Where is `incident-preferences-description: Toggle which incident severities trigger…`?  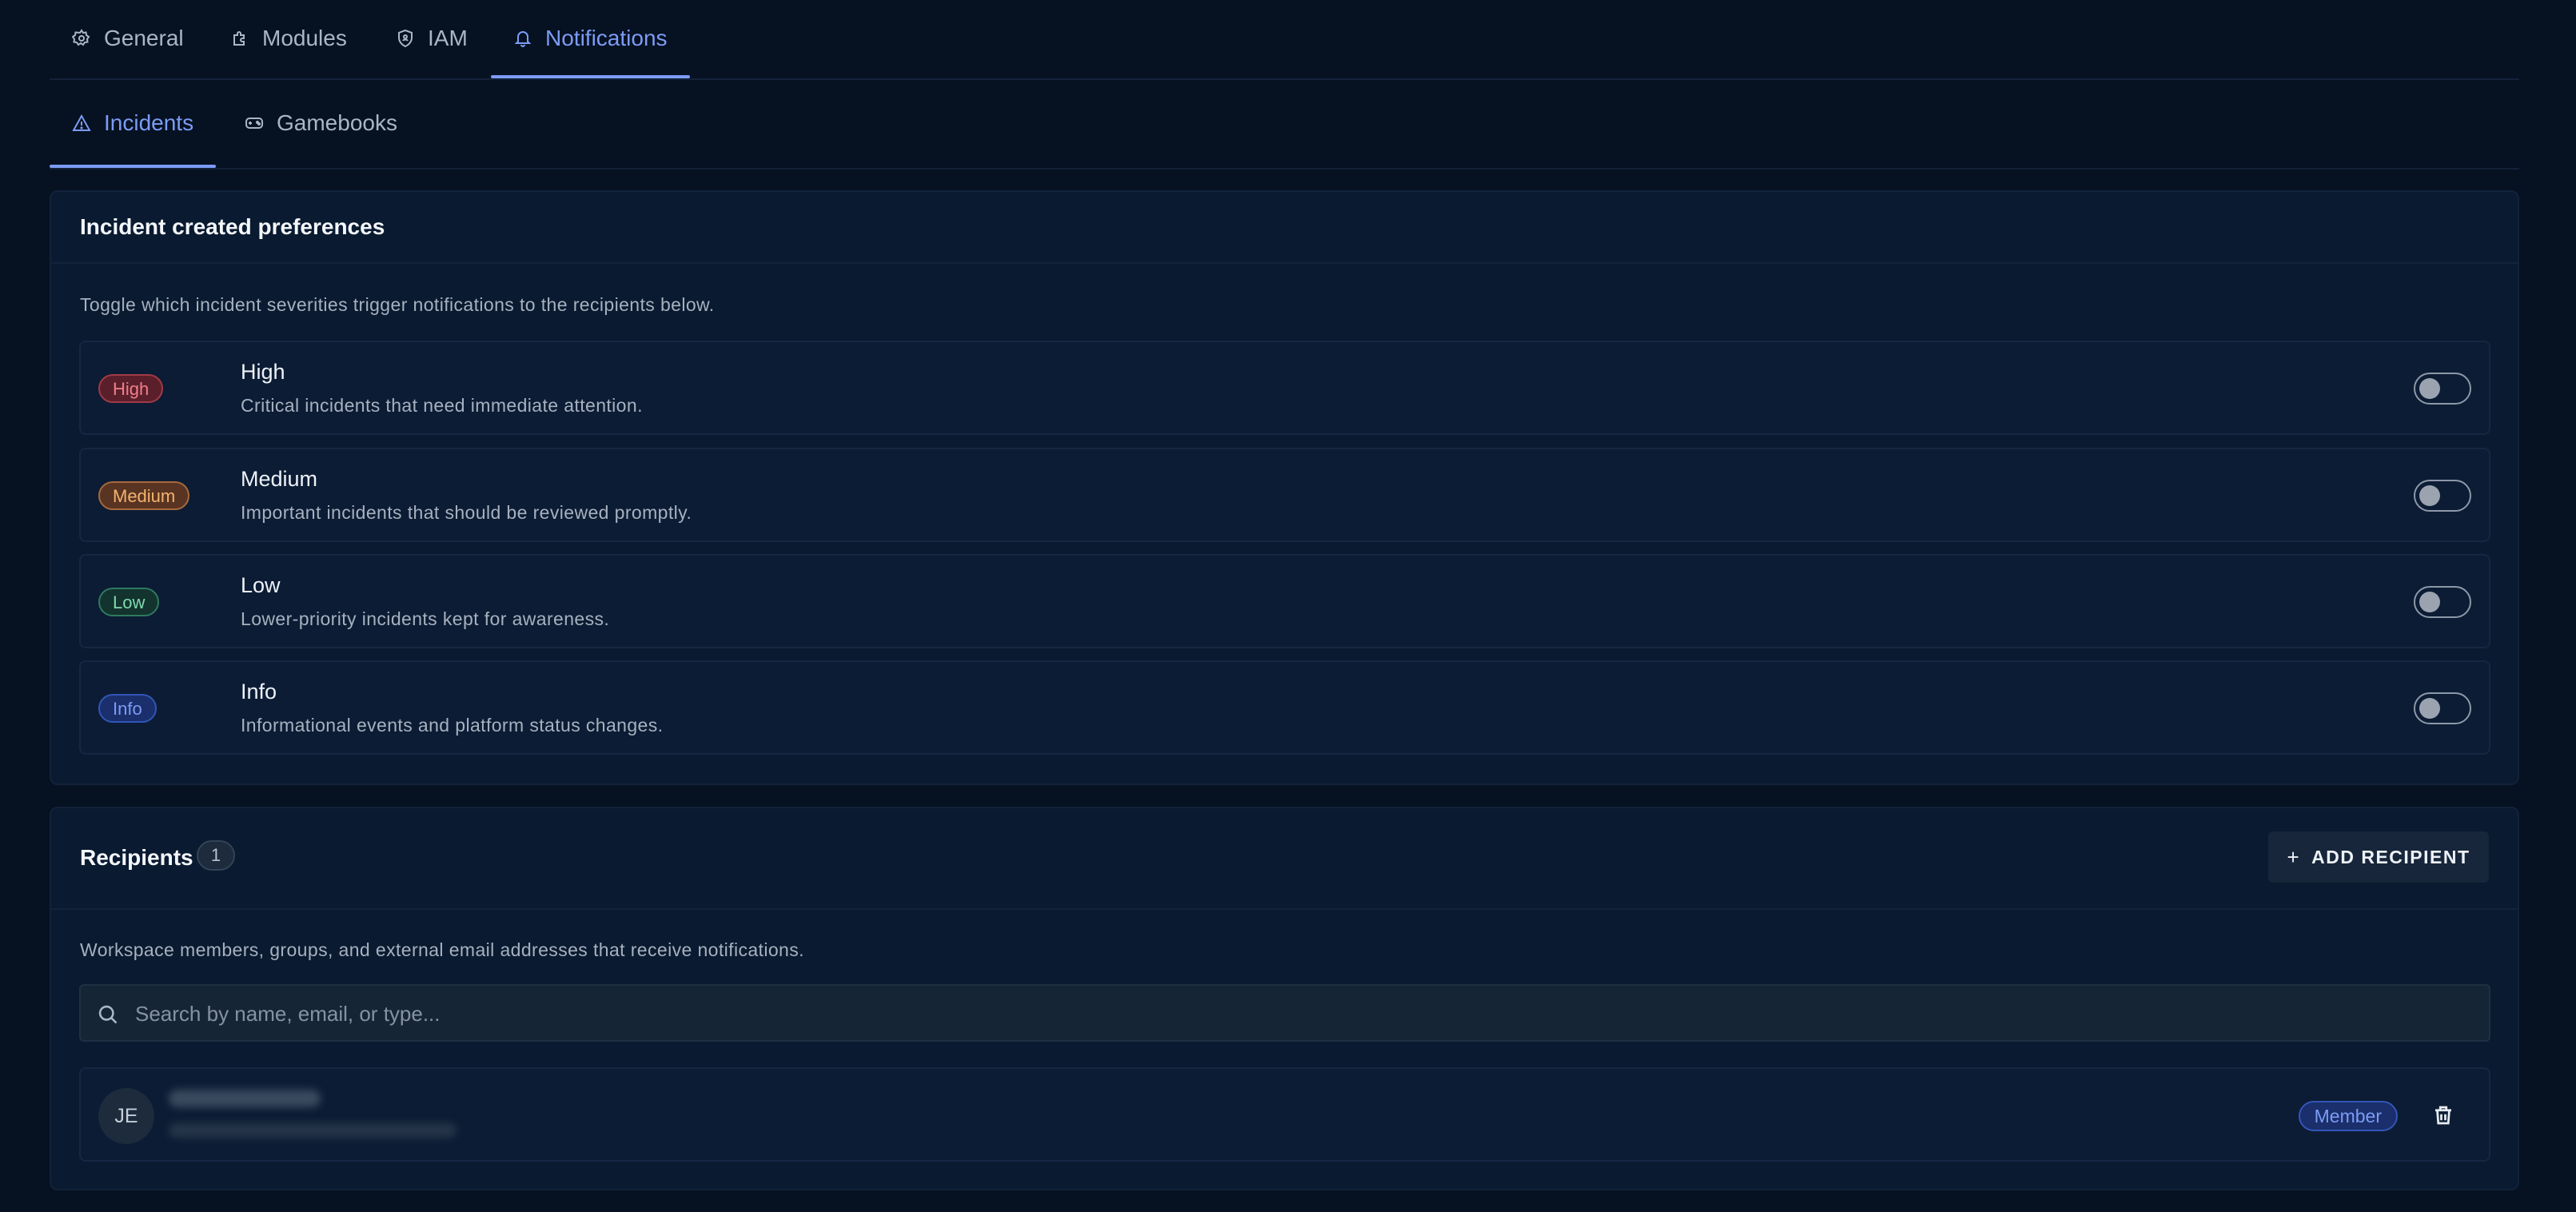
incident-preferences-description: Toggle which incident severities trigger… is located at coordinates (397, 304).